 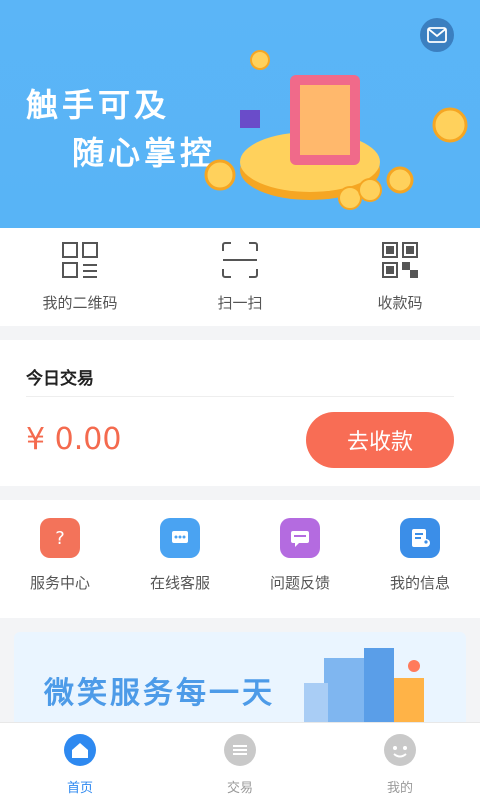 I want to click on my-info-label: 我的信息, so click(x=419, y=583).